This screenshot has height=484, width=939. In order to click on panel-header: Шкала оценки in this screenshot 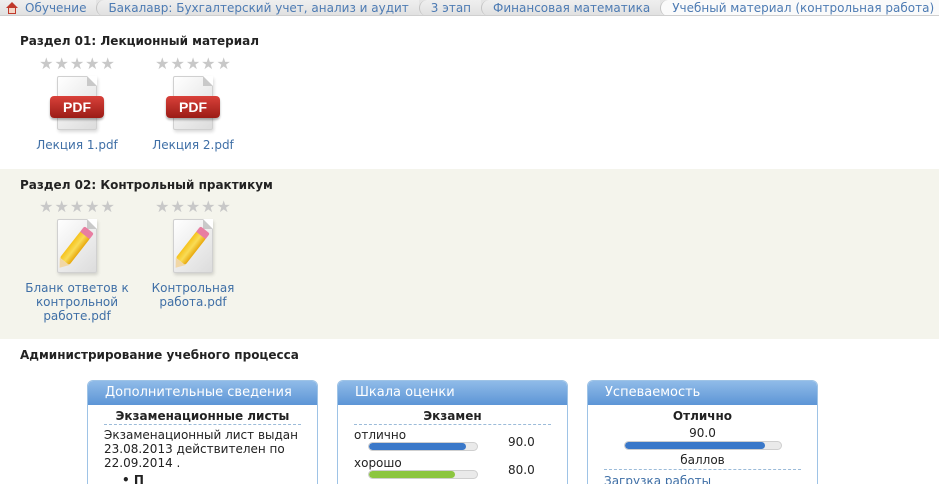, I will do `click(452, 393)`.